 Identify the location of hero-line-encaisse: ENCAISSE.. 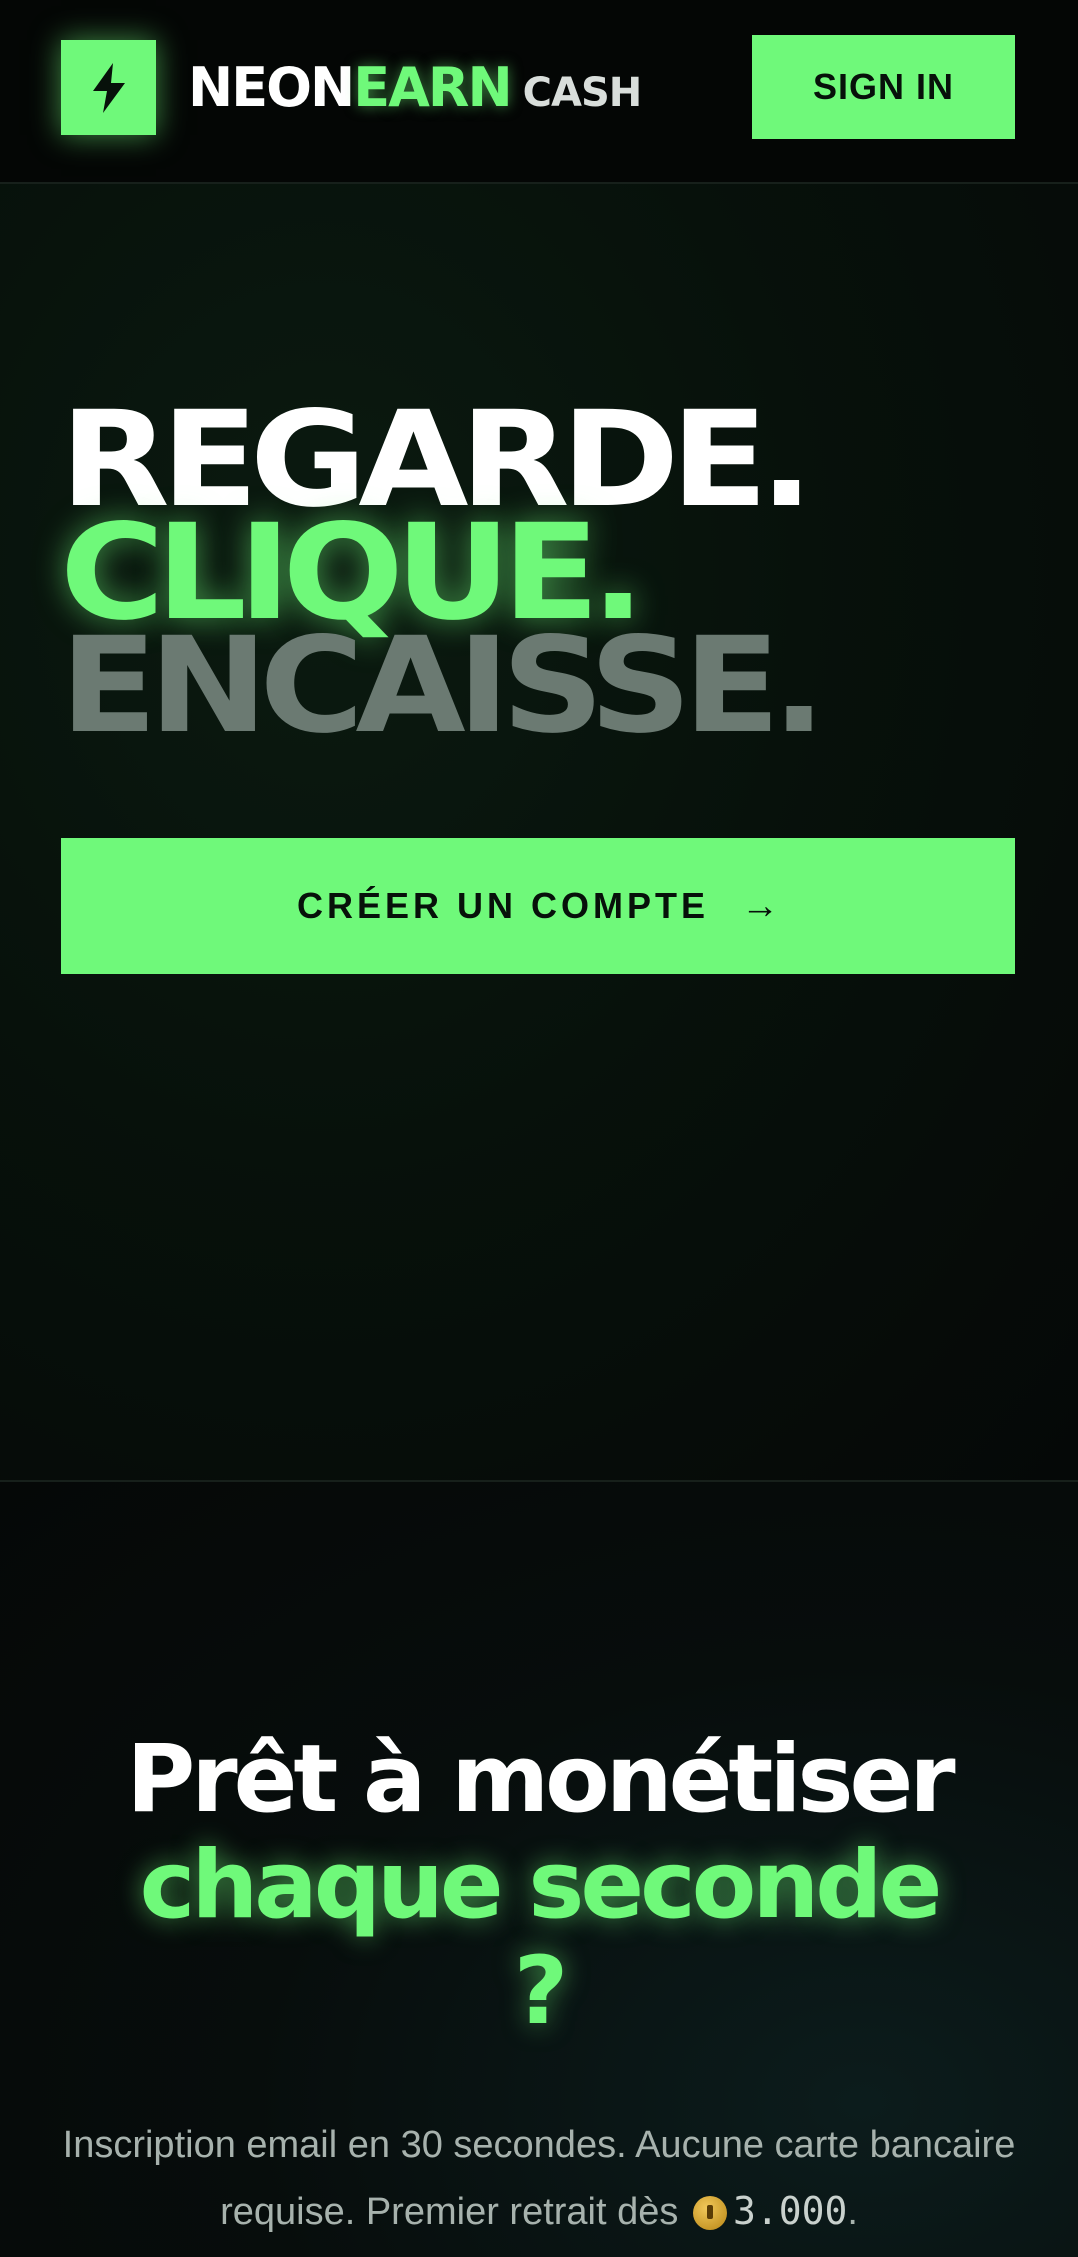
(443, 686).